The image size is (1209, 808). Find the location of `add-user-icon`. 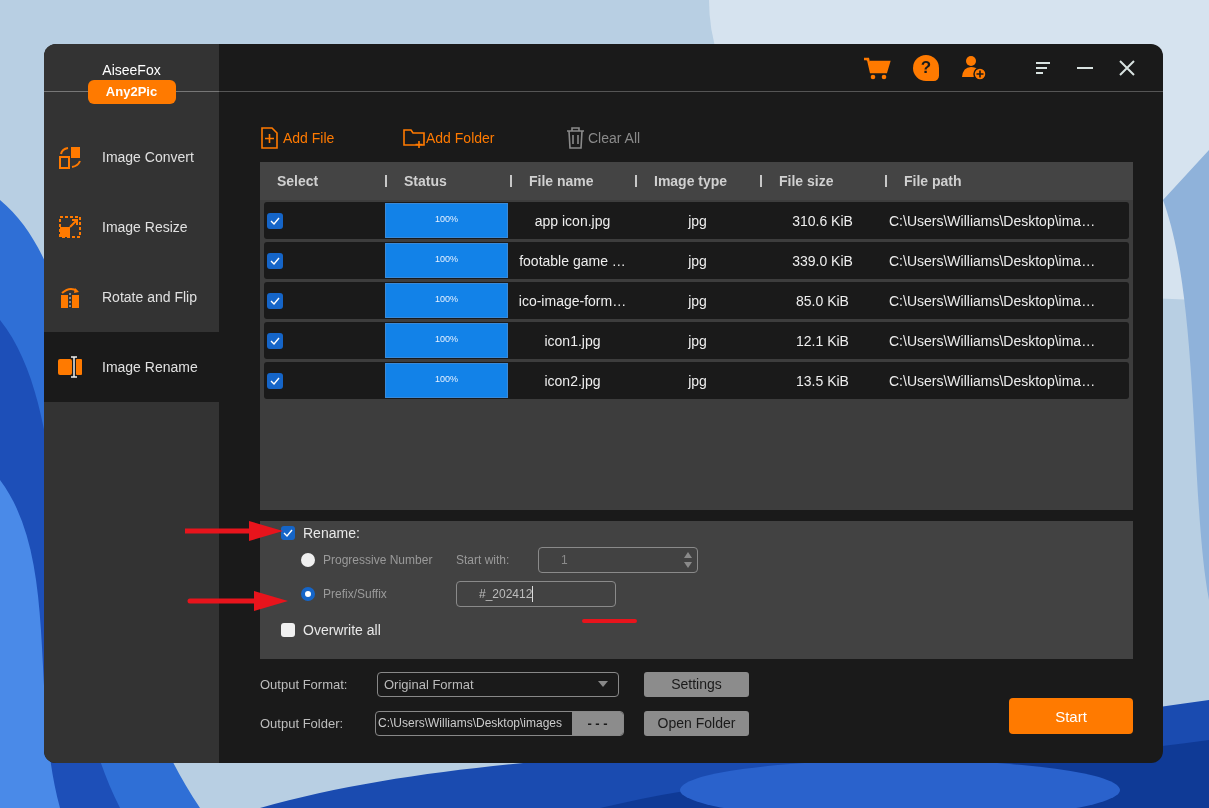

add-user-icon is located at coordinates (974, 67).